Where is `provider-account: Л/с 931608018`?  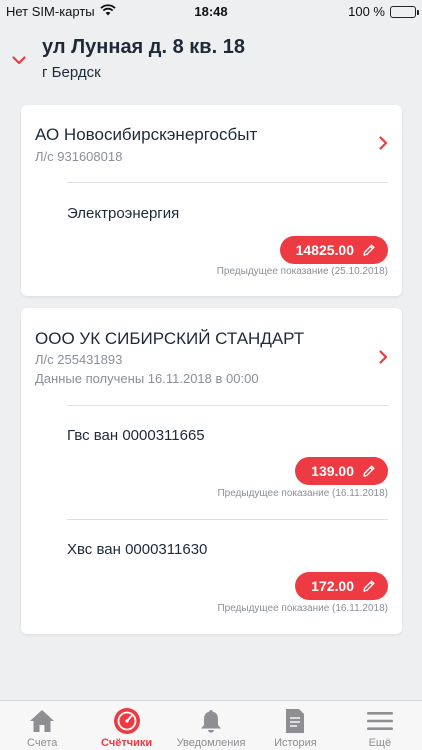
provider-account: Л/с 931608018 is located at coordinates (79, 156).